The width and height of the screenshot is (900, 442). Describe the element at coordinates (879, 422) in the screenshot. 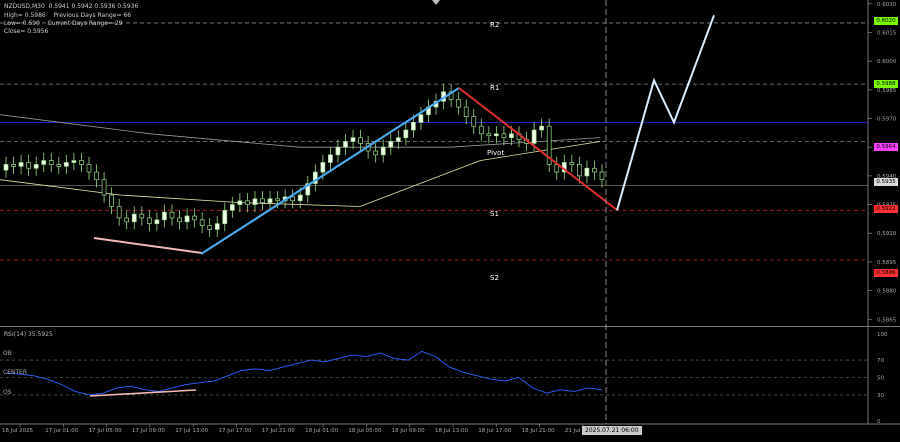

I see `rsi-tick-label: 0` at that location.